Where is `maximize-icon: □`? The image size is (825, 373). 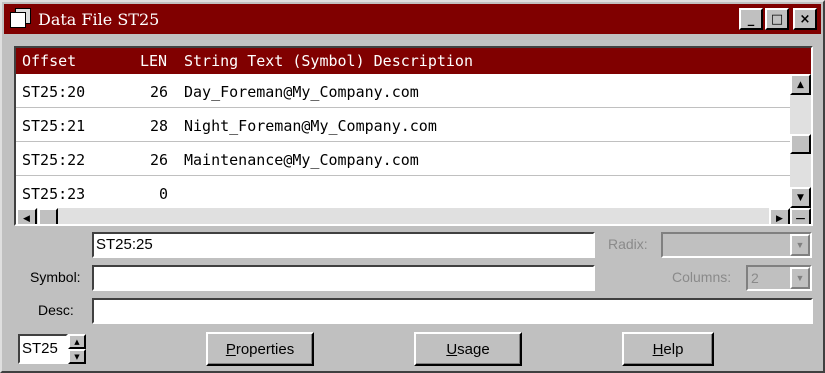
maximize-icon: □ is located at coordinates (777, 19).